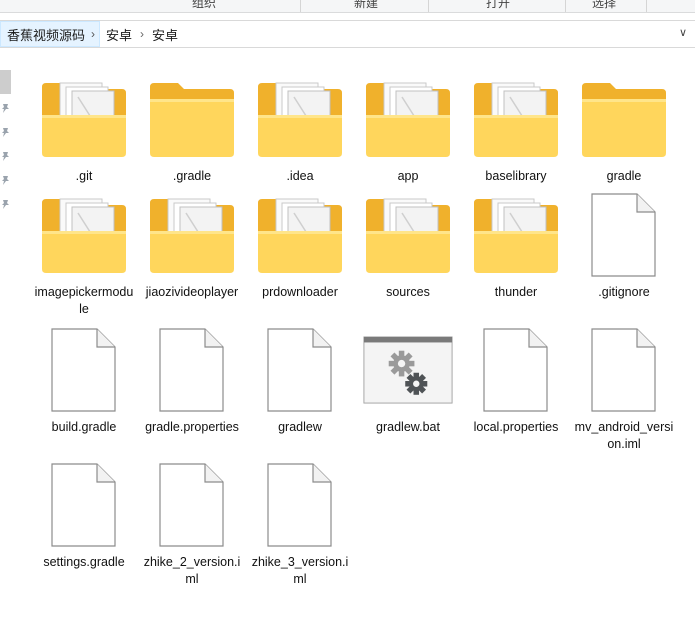  What do you see at coordinates (300, 570) in the screenshot?
I see `file-name: zhike_3_version.iml` at bounding box center [300, 570].